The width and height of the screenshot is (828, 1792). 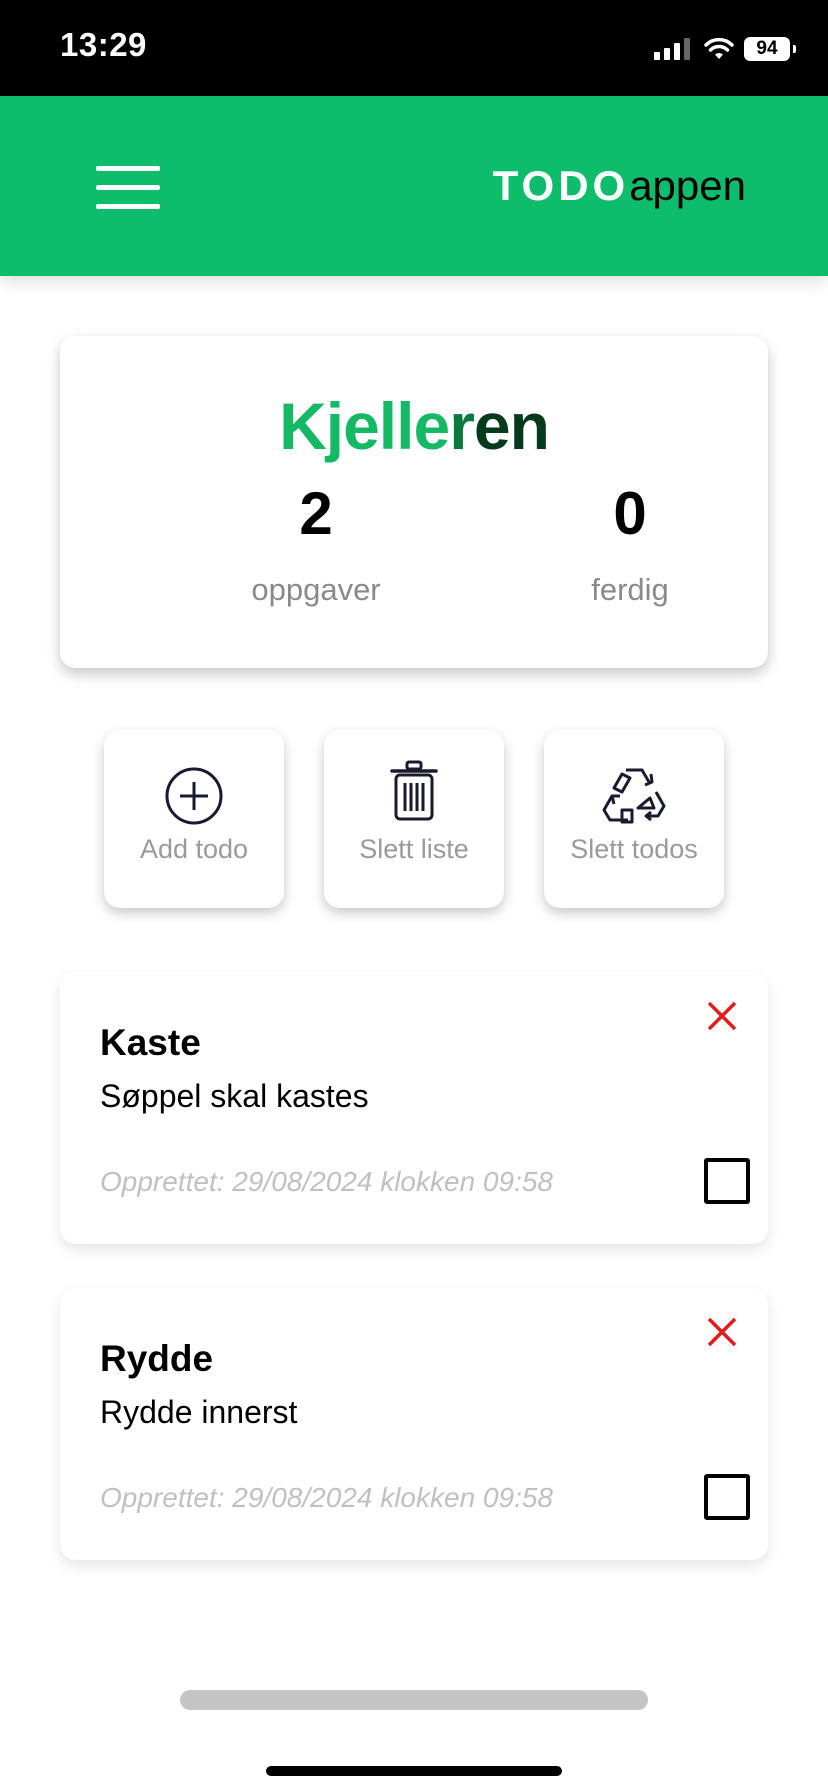 What do you see at coordinates (234, 1096) in the screenshot?
I see `todo-description: Søppel skal kastes` at bounding box center [234, 1096].